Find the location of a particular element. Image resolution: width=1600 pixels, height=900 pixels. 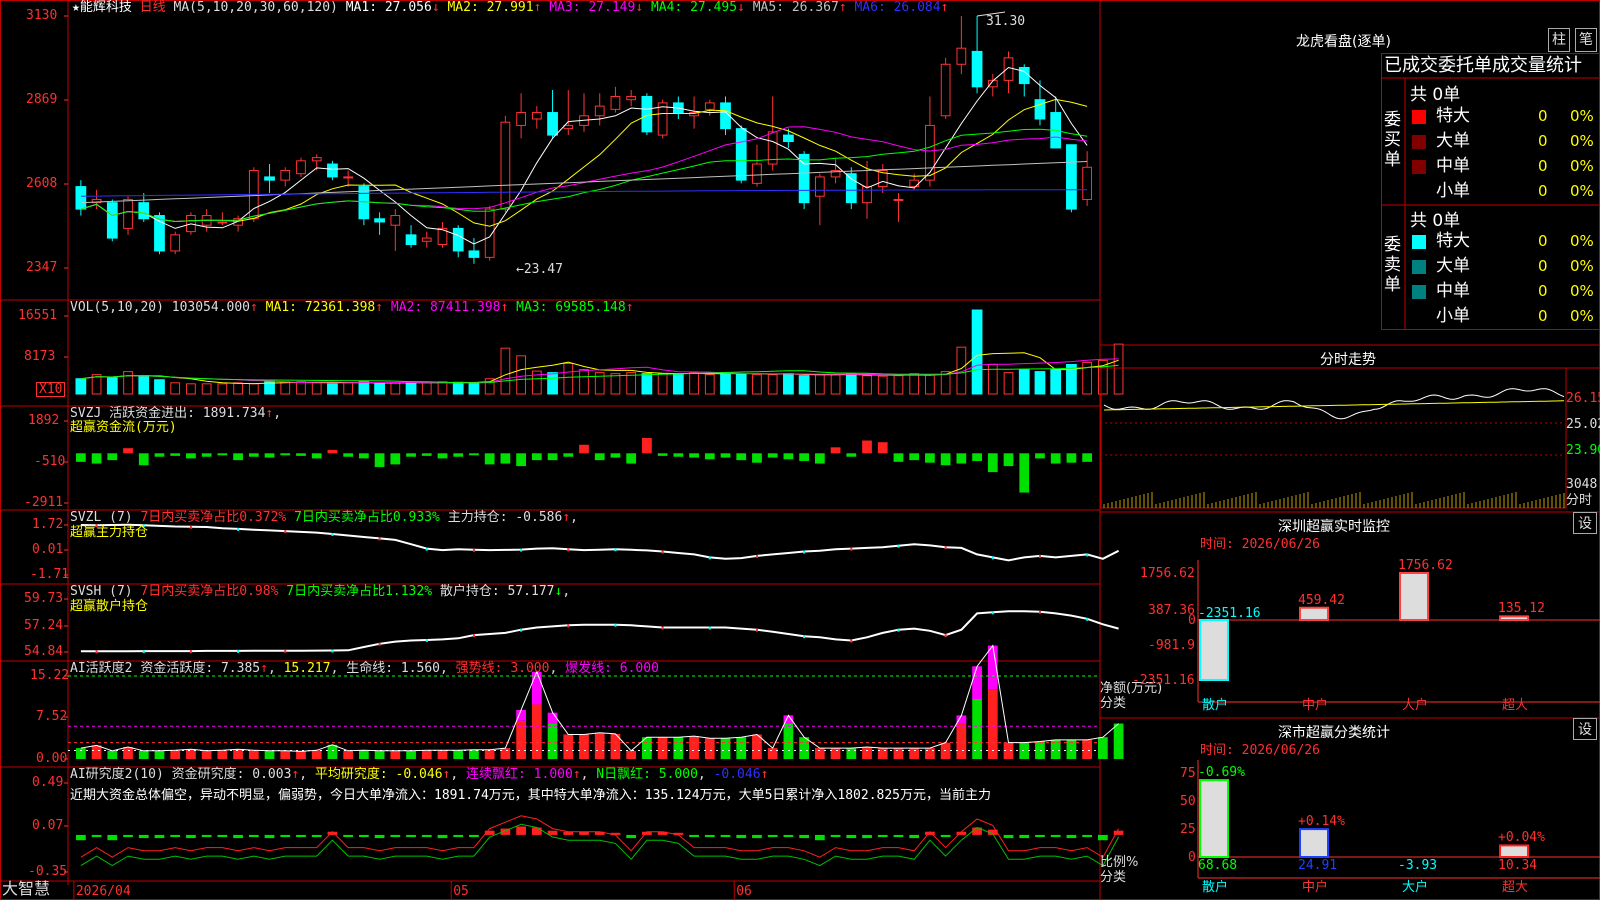

ma-value-6: MA6: 26.084 is located at coordinates (897, 7).